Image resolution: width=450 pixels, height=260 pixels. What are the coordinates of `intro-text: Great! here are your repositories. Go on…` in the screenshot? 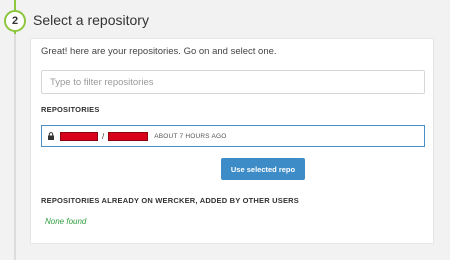 It's located at (159, 51).